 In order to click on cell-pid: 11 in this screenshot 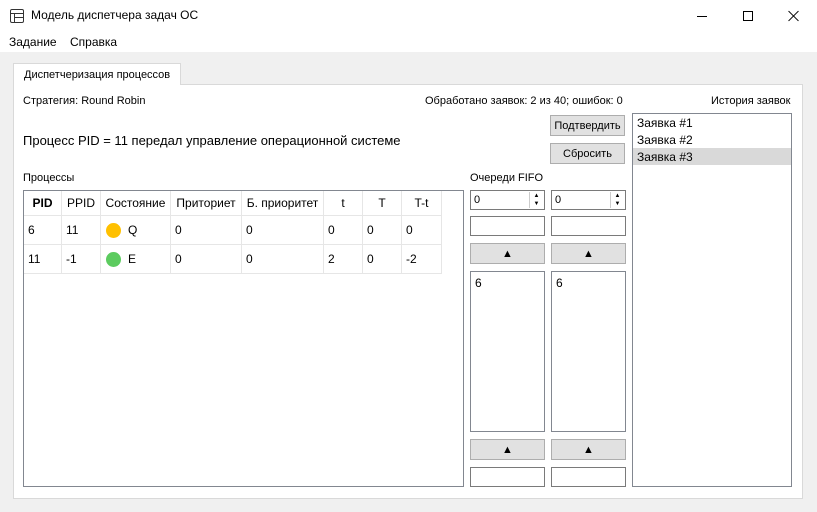, I will do `click(43, 259)`.